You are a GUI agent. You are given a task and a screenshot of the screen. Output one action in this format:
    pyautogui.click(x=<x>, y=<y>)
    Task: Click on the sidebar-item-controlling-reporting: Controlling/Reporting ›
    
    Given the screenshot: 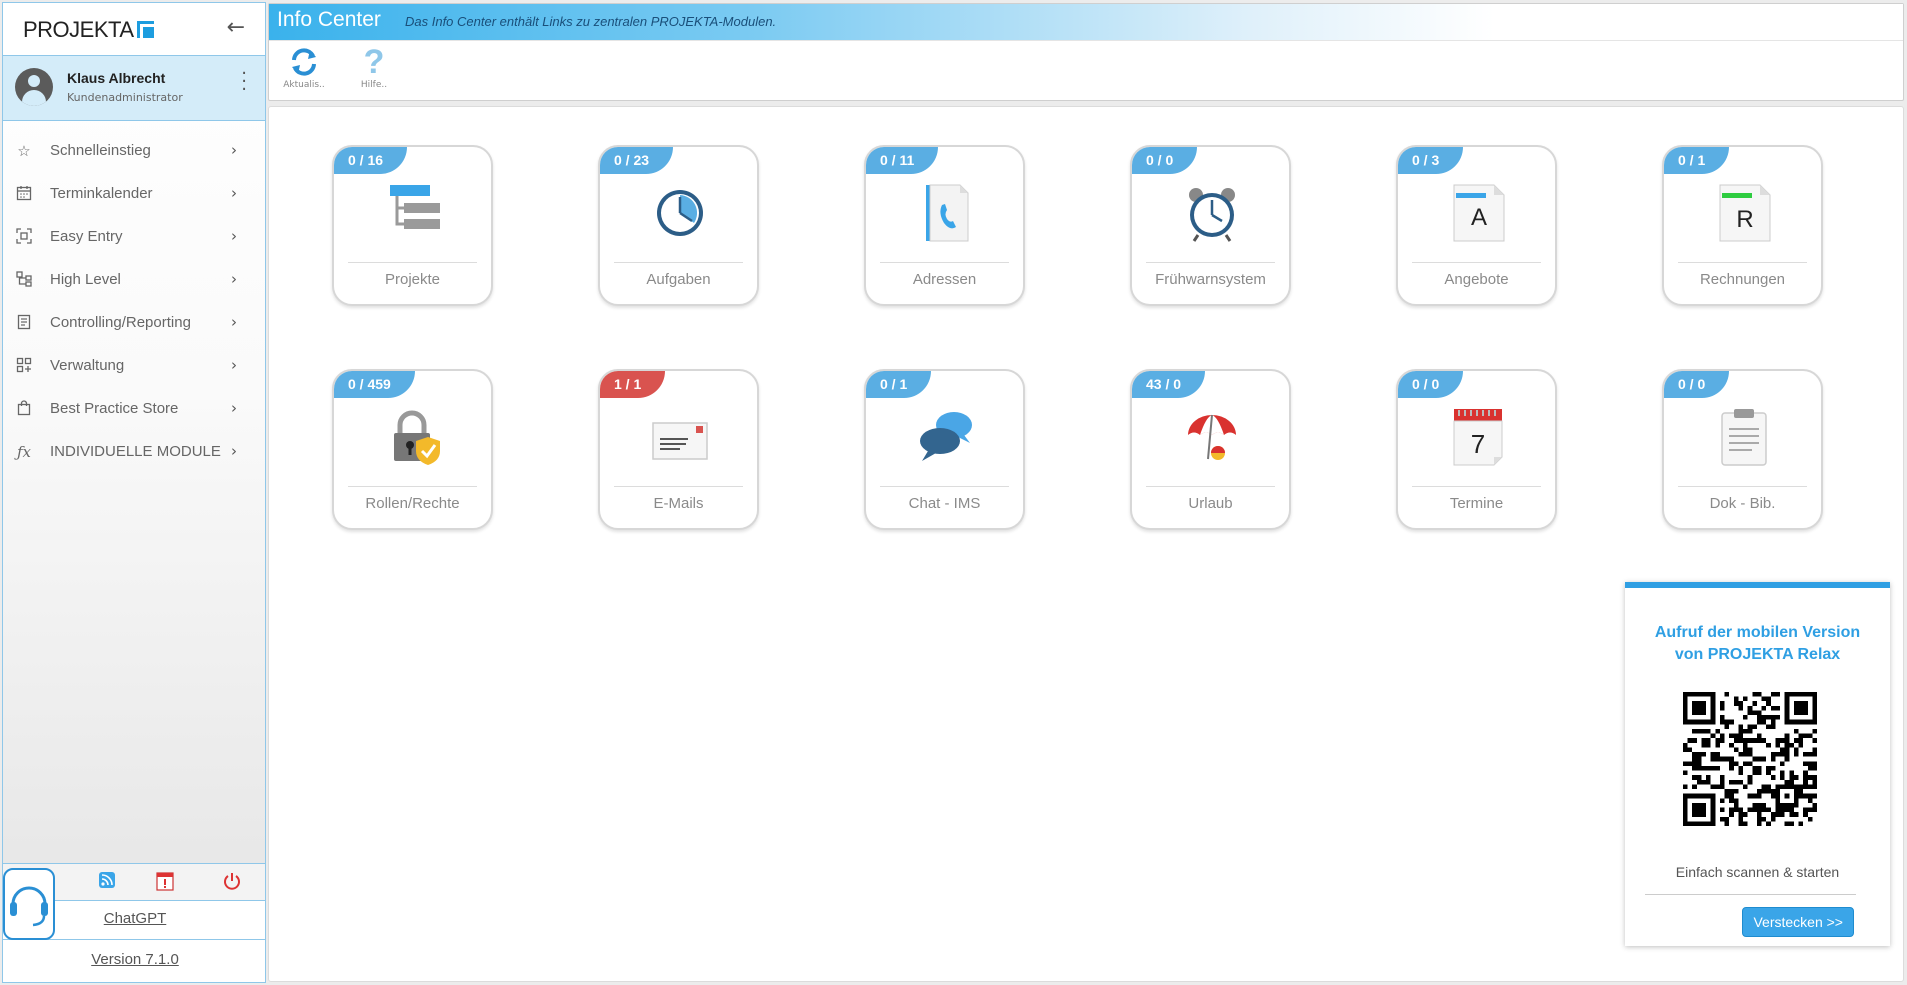 What is the action you would take?
    pyautogui.click(x=134, y=322)
    